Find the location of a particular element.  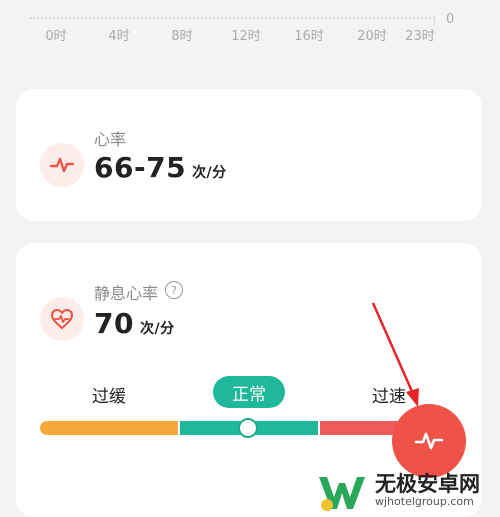

android-logo-icon is located at coordinates (342, 494).